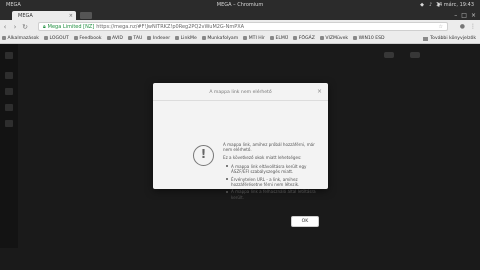 This screenshot has height=270, width=480. I want to click on window-title: MEGA – Chromium, so click(240, 5).